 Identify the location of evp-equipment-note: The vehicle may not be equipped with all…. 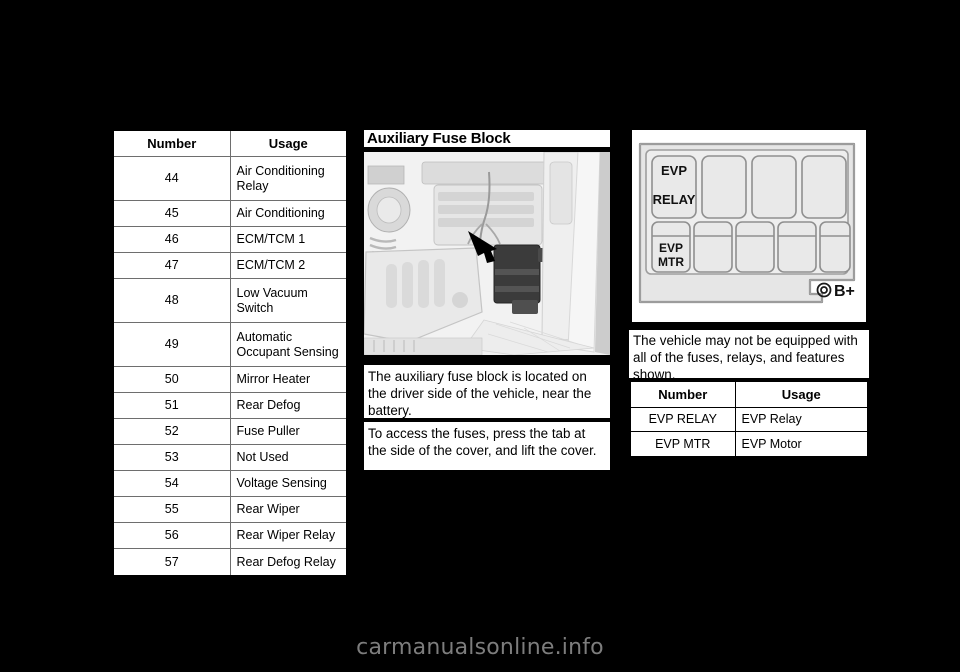
(749, 355).